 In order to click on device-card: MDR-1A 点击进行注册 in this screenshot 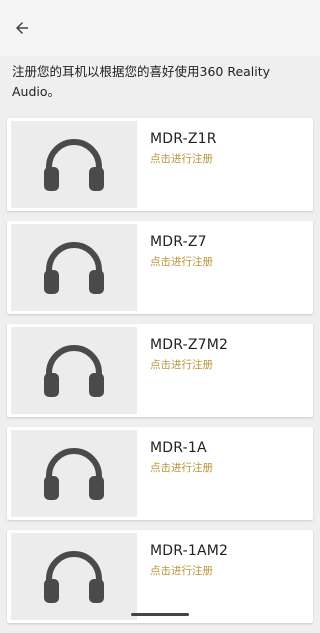, I will do `click(160, 473)`.